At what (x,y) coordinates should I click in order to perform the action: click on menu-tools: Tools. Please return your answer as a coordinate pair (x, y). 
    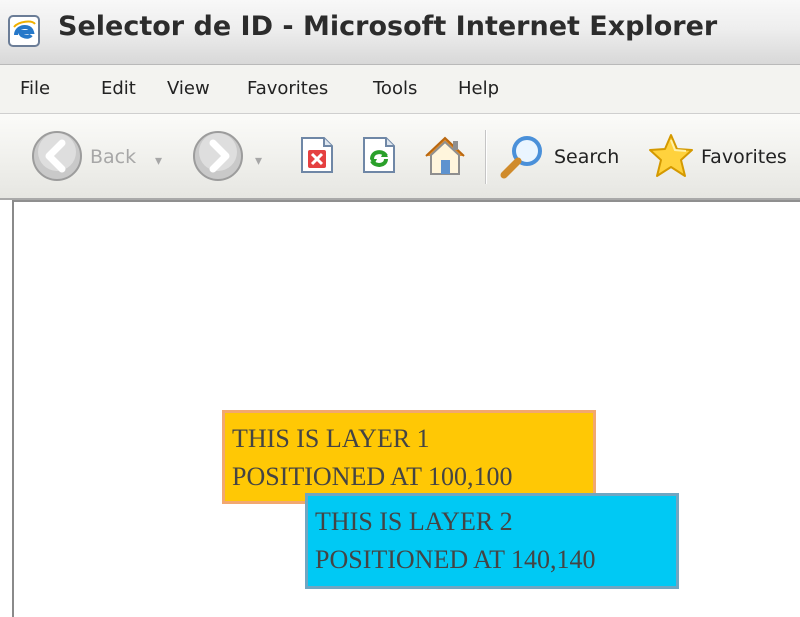
    Looking at the image, I should click on (395, 88).